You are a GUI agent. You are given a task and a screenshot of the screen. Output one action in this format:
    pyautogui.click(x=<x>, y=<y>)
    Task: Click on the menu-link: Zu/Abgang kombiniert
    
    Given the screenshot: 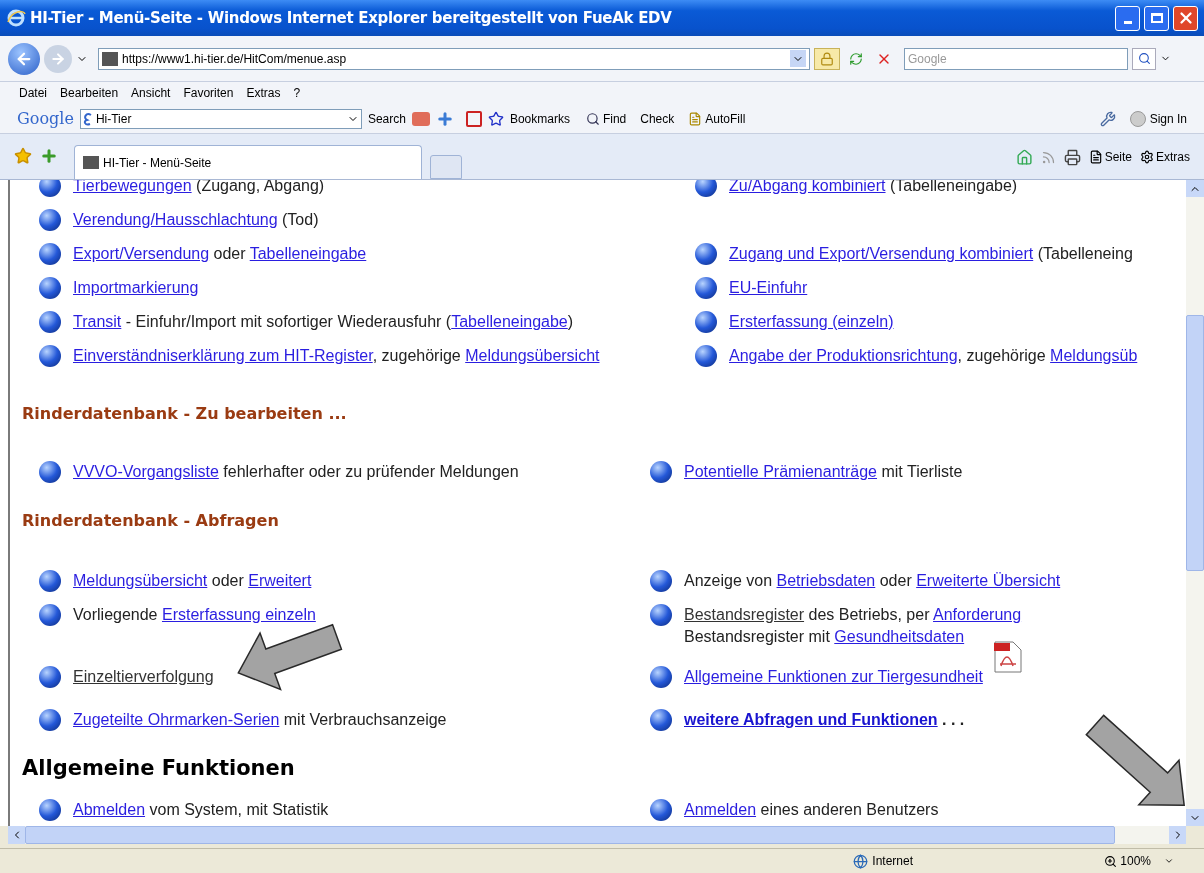 What is the action you would take?
    pyautogui.click(x=807, y=187)
    